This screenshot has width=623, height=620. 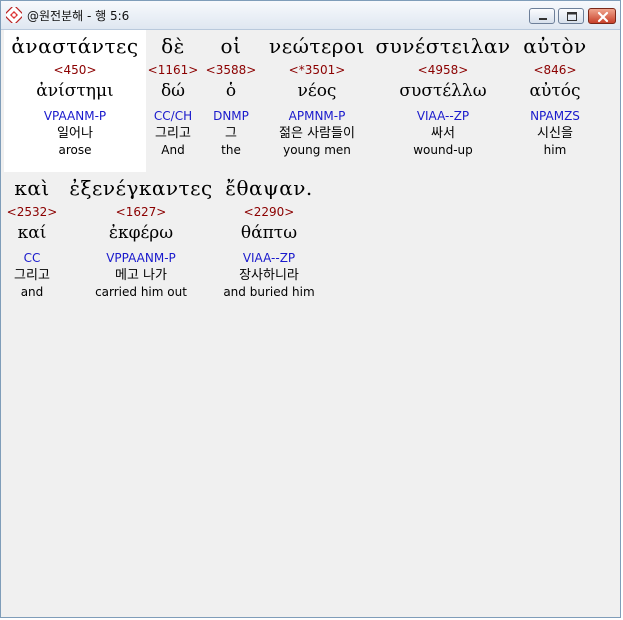 What do you see at coordinates (443, 91) in the screenshot?
I see `lemma: συστέλλω` at bounding box center [443, 91].